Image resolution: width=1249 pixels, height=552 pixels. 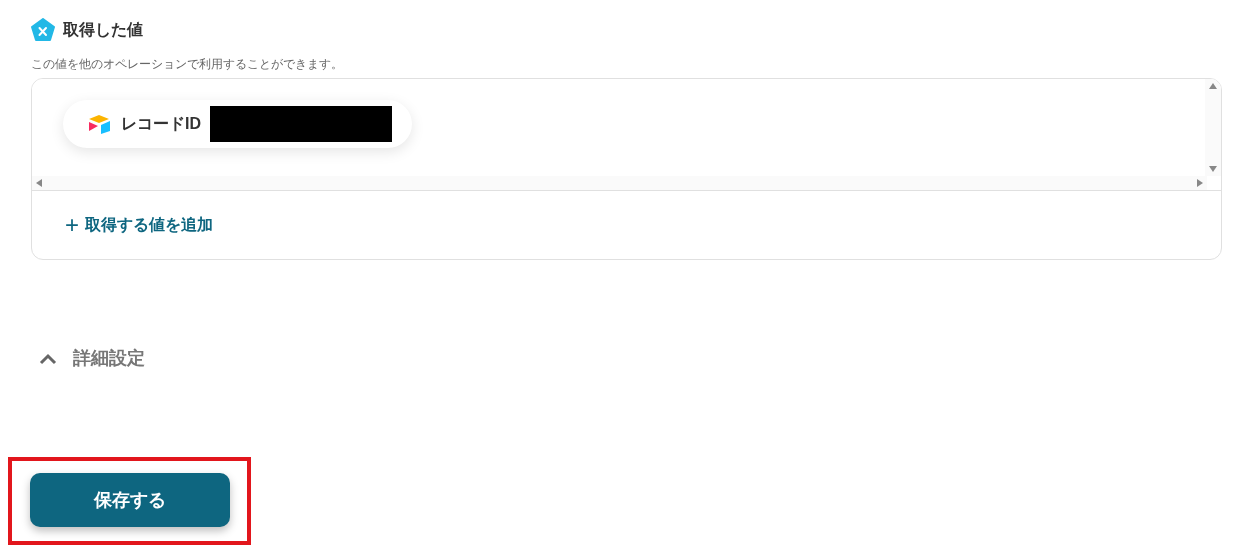 What do you see at coordinates (187, 64) in the screenshot?
I see `section-description: この値を他のオペレーションで利用することができます。` at bounding box center [187, 64].